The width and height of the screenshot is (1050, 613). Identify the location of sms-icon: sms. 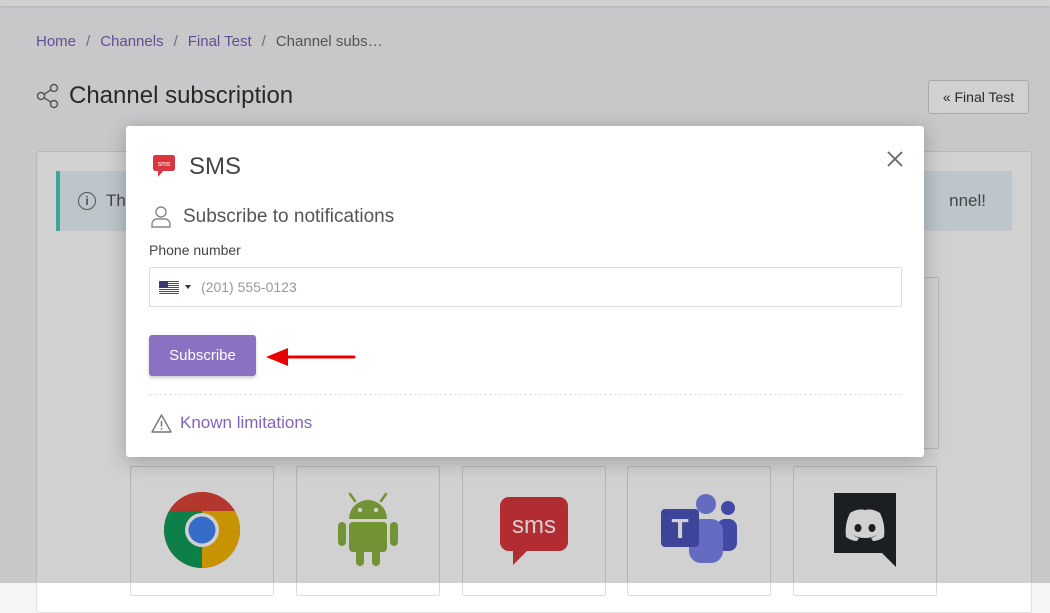
(164, 166).